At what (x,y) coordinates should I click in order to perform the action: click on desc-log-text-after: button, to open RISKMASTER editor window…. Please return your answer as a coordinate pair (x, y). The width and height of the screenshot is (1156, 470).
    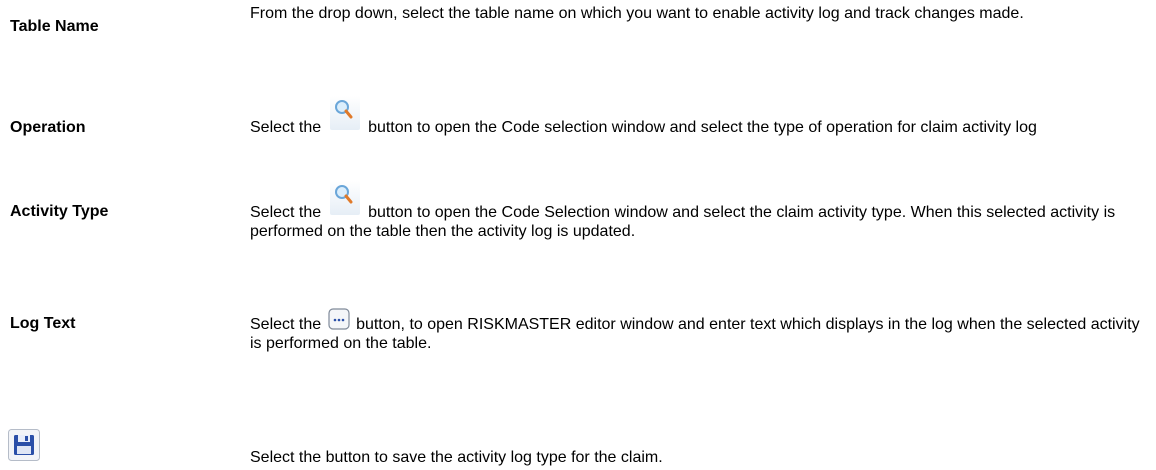
    Looking at the image, I should click on (695, 334).